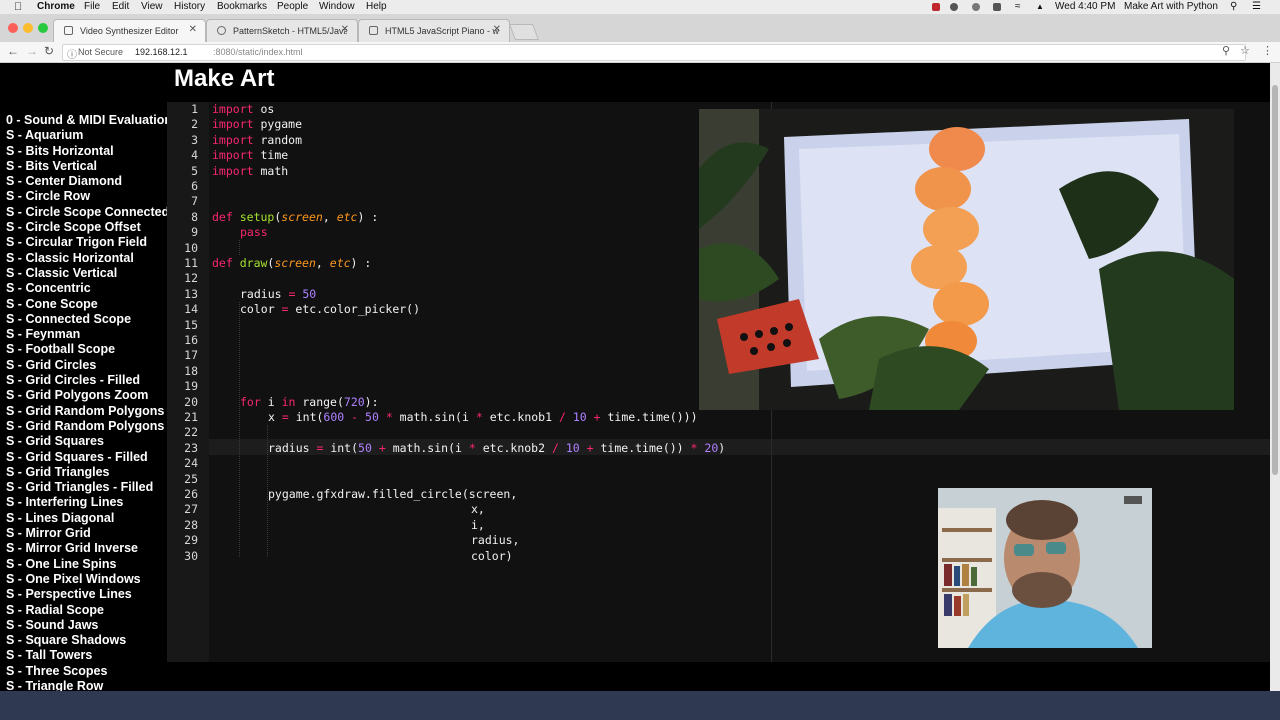 This screenshot has width=1280, height=720. I want to click on menu-clock: Wed 4:40 PM, so click(1085, 6).